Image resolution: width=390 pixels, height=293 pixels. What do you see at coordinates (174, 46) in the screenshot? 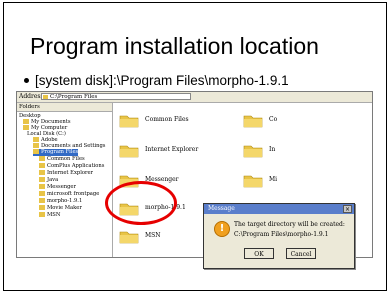
I see `slide-title: Program installation location` at bounding box center [174, 46].